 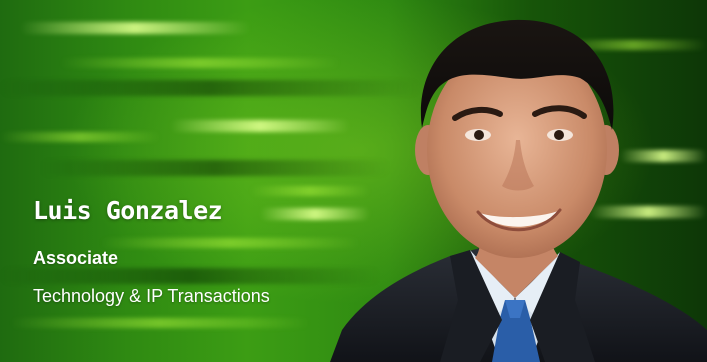 What do you see at coordinates (128, 210) in the screenshot?
I see `person-name: Luis Gonzalez` at bounding box center [128, 210].